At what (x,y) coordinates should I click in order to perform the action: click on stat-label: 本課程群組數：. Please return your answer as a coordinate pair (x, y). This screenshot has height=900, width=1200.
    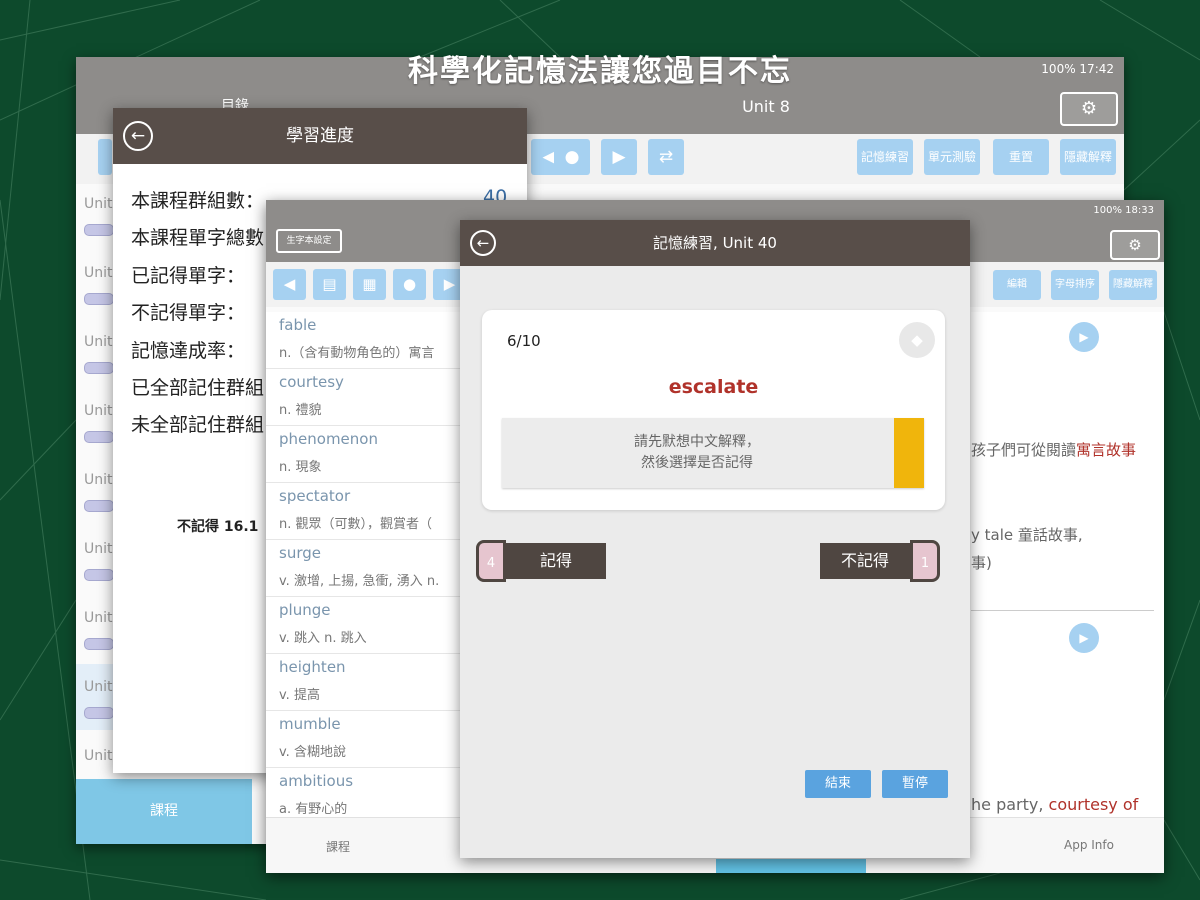
    Looking at the image, I should click on (198, 201).